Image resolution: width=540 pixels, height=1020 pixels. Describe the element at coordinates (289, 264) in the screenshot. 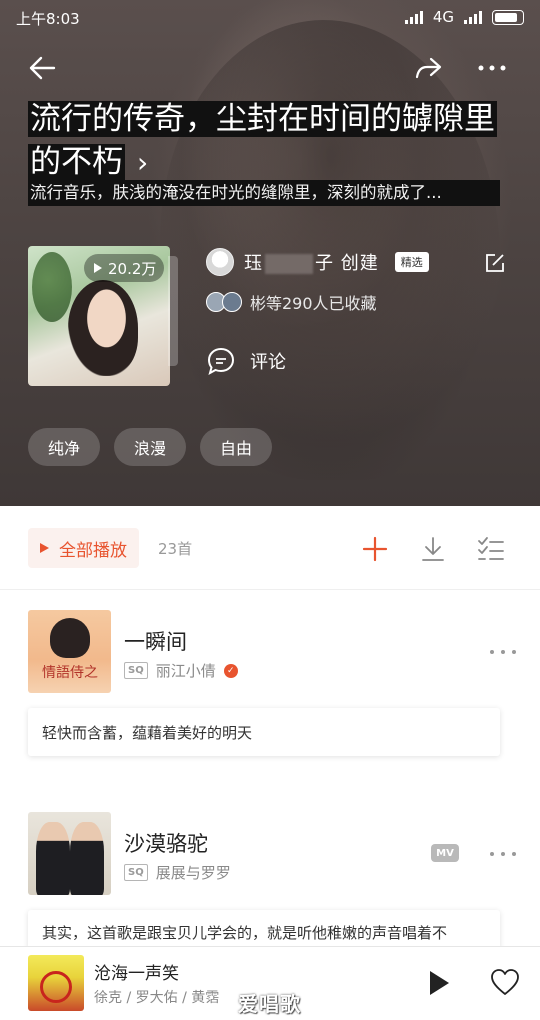

I see `redacted-name` at that location.